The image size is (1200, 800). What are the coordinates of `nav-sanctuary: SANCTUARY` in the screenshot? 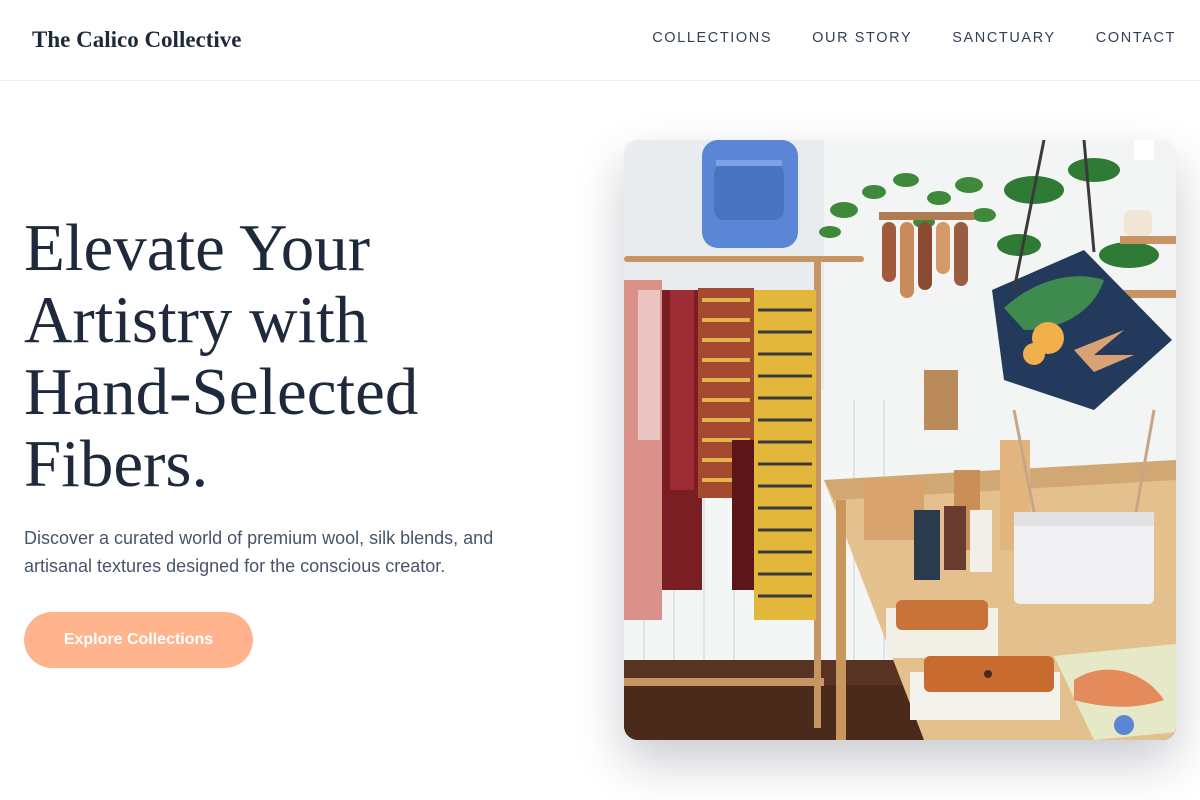 It's located at (1004, 38).